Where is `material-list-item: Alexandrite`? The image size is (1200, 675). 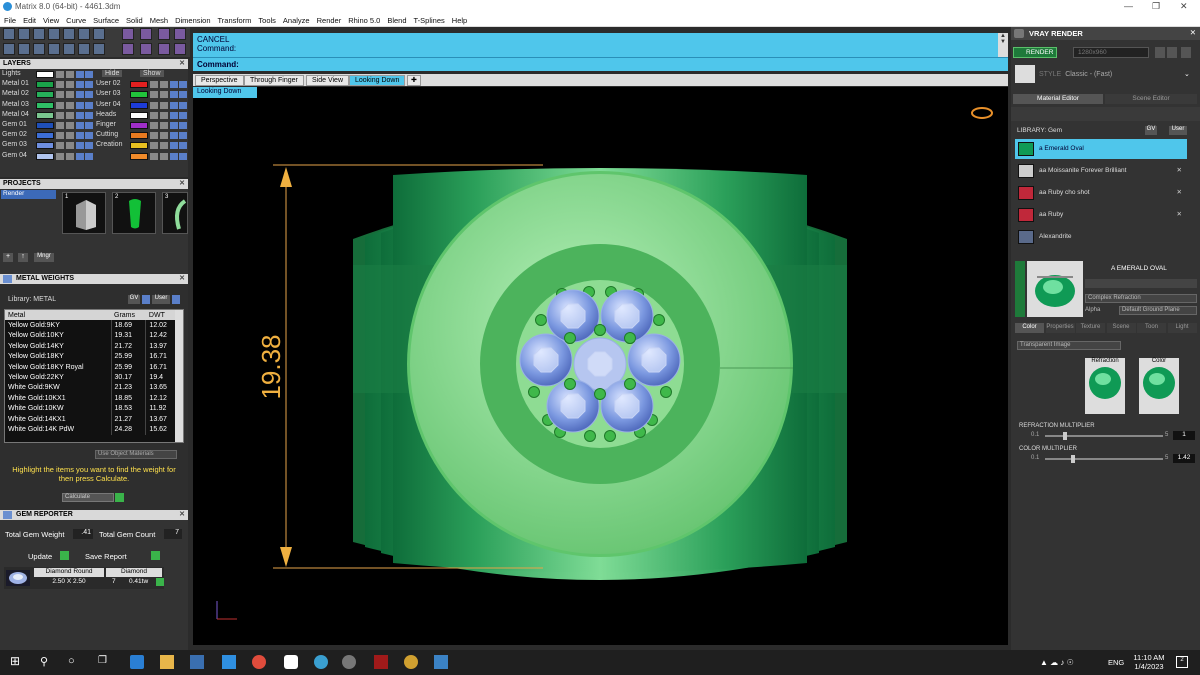
material-list-item: Alexandrite is located at coordinates (1101, 237).